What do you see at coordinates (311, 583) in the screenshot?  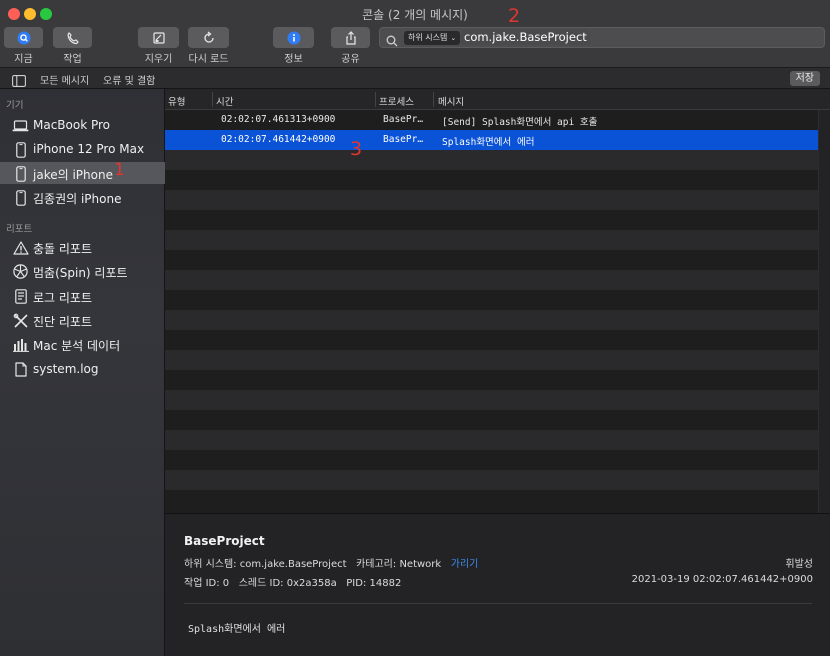 I see `thread-id-value: 0x2a358a` at bounding box center [311, 583].